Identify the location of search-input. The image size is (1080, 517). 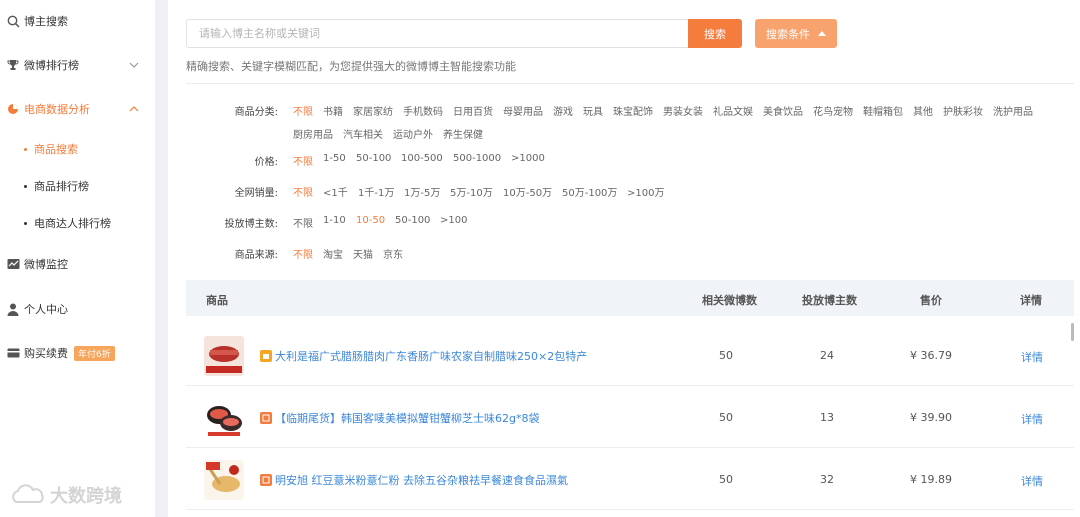
(437, 33).